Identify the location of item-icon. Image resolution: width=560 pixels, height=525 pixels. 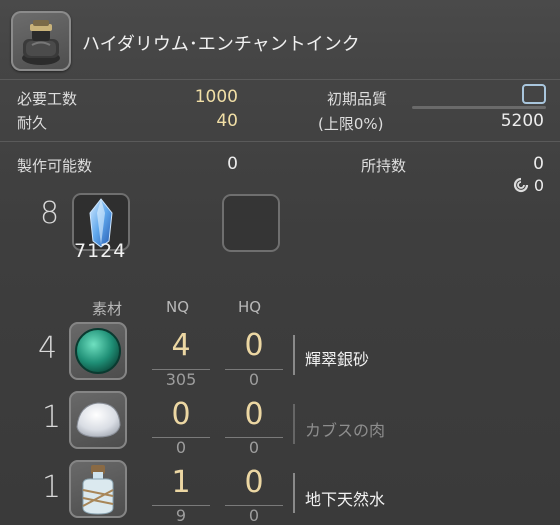
(41, 41).